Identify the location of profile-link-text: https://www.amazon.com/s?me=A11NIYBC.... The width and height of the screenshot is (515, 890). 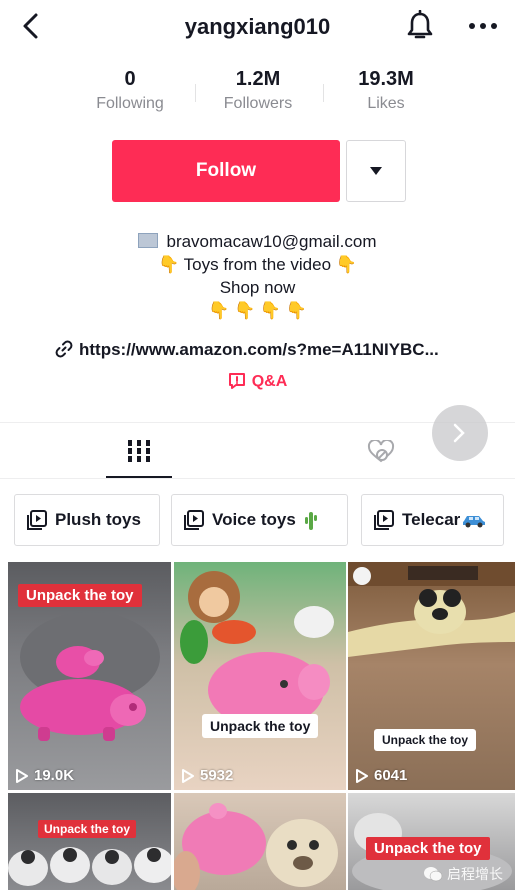
(259, 349).